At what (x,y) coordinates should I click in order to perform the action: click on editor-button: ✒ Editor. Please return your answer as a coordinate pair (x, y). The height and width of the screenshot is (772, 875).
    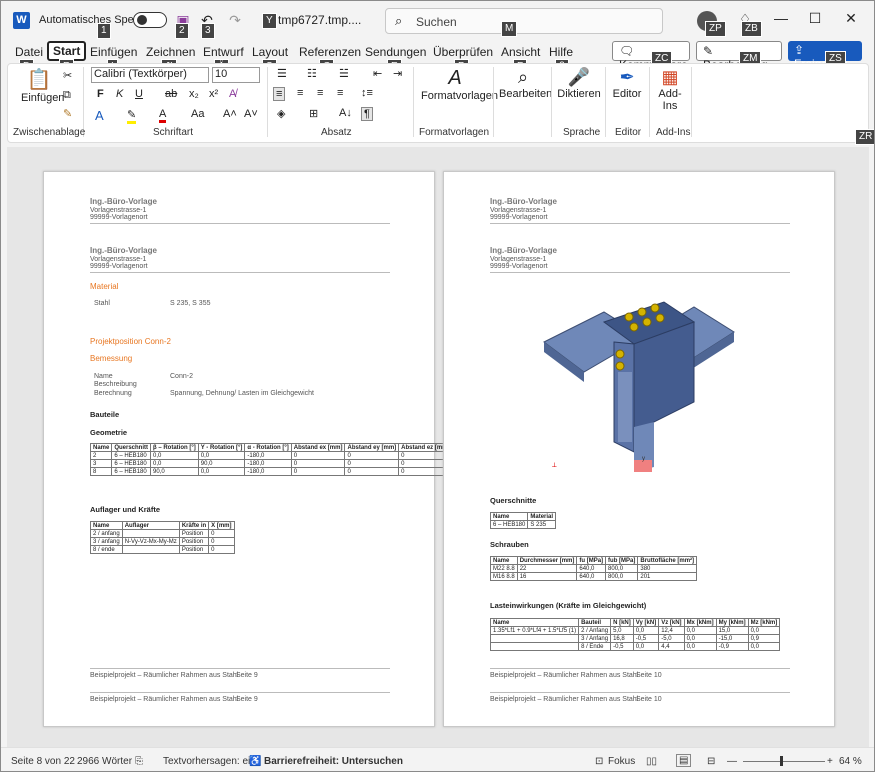
    Looking at the image, I should click on (627, 83).